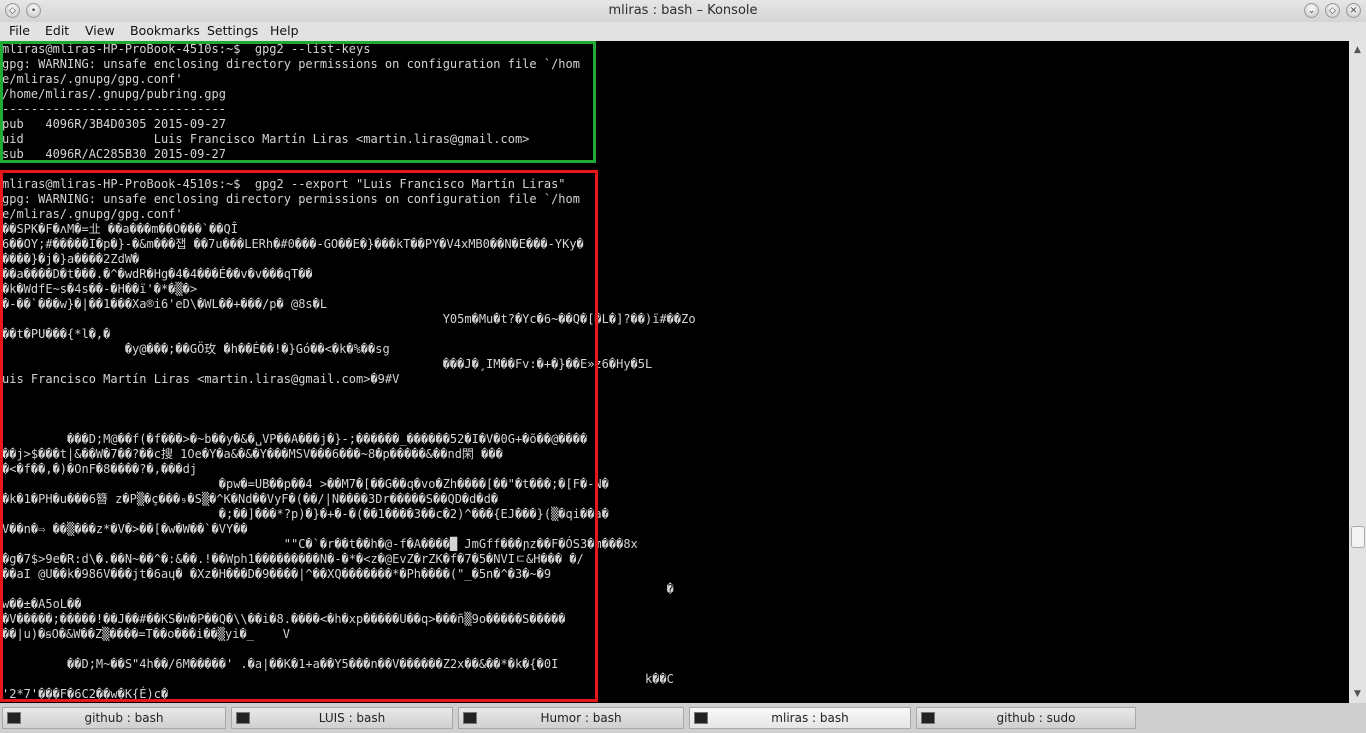  I want to click on menu-file: File, so click(19, 30).